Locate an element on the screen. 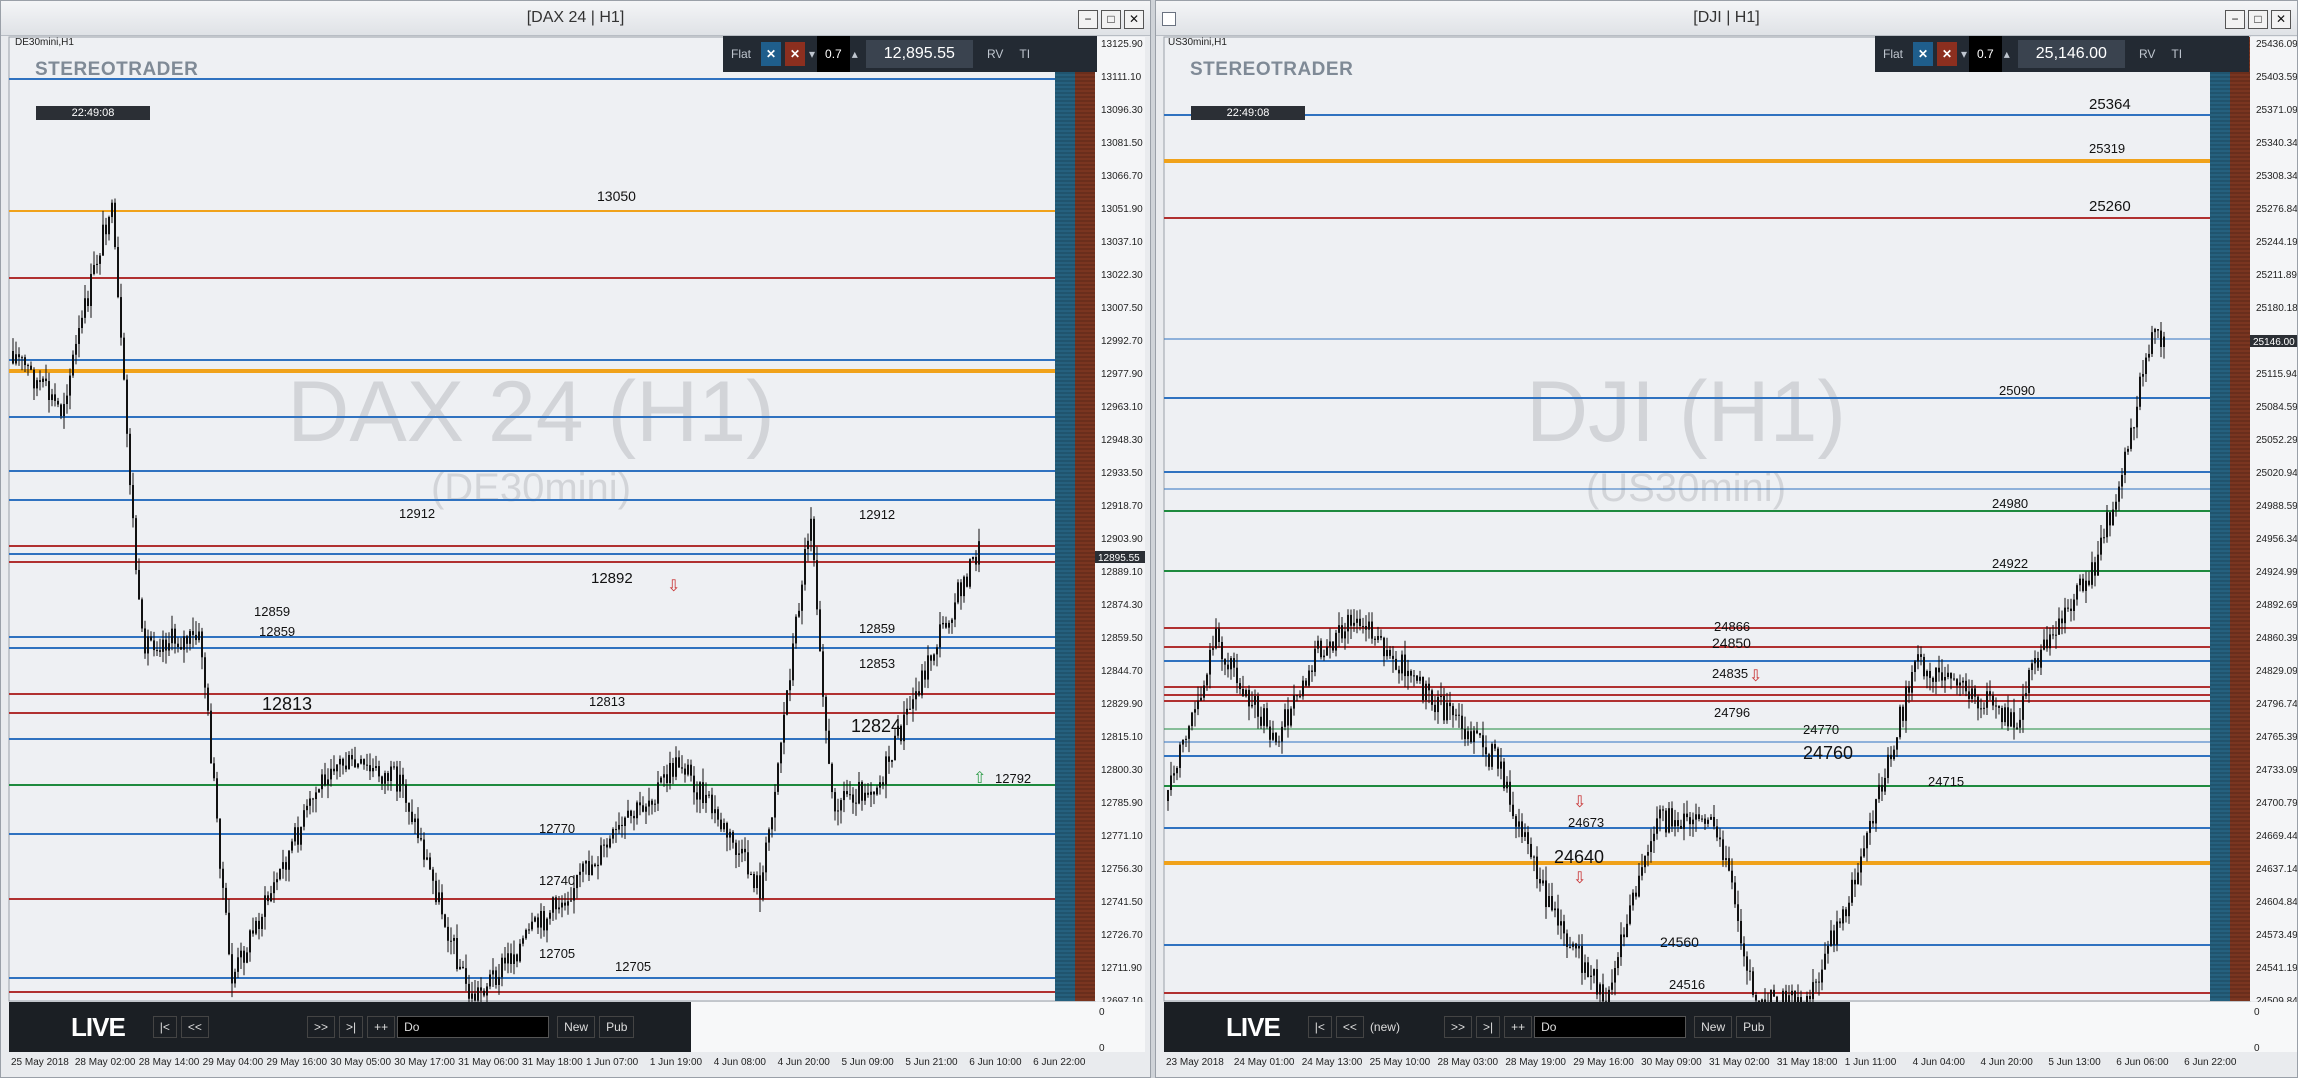 This screenshot has height=1078, width=2298. price-tick-label: 25436.09 is located at coordinates (2277, 44).